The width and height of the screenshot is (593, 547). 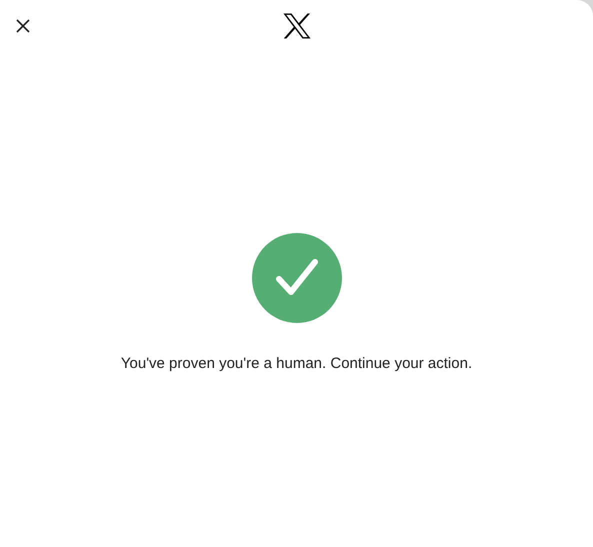 What do you see at coordinates (297, 278) in the screenshot?
I see `checkmark-icon` at bounding box center [297, 278].